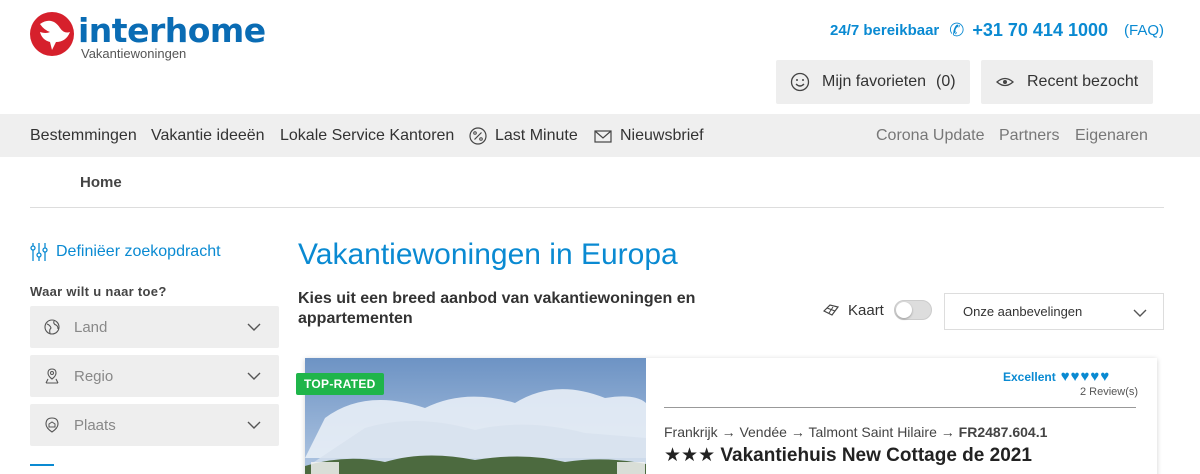 The image size is (1200, 474). What do you see at coordinates (154, 376) in the screenshot?
I see `region-select: Regio` at bounding box center [154, 376].